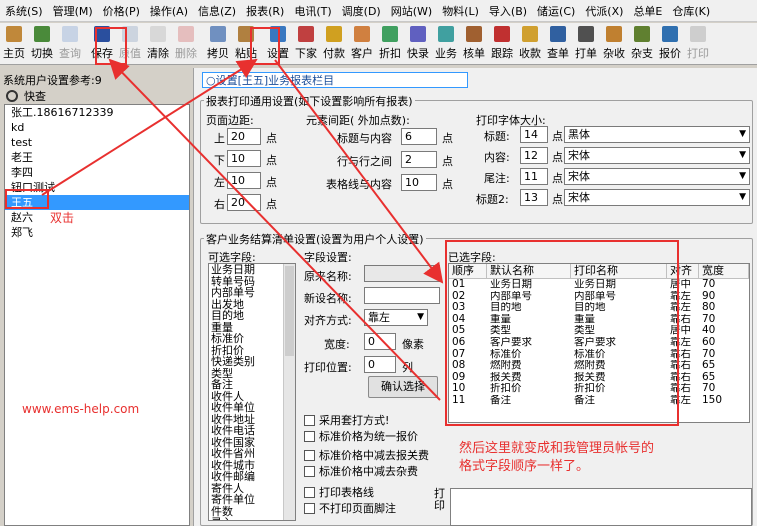 Image resolution: width=757 pixels, height=526 pixels. Describe the element at coordinates (149, 127) in the screenshot. I see `arrow-user-to-paste` at that location.